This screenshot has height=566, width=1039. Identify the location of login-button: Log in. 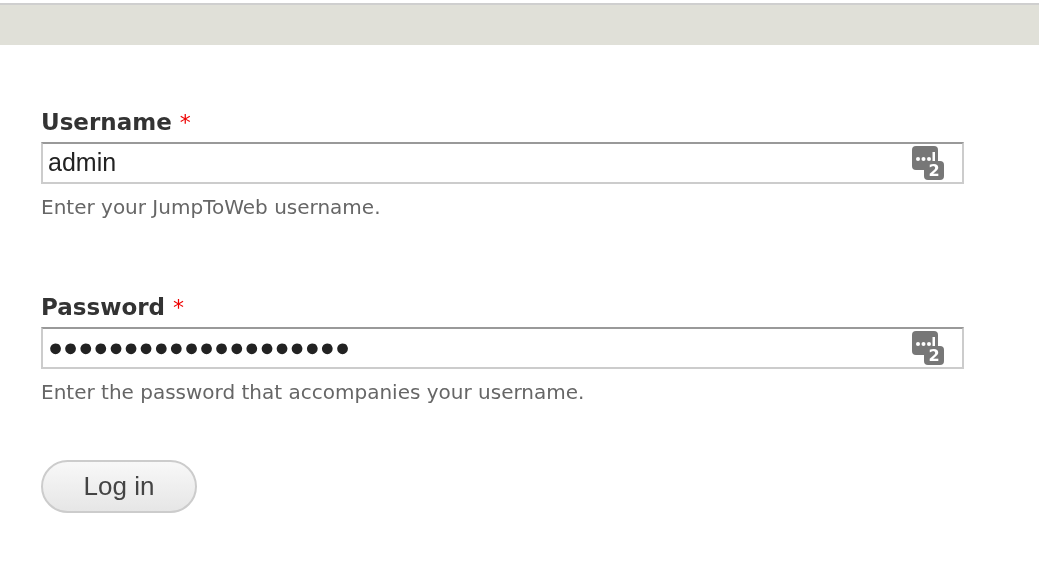
(119, 486).